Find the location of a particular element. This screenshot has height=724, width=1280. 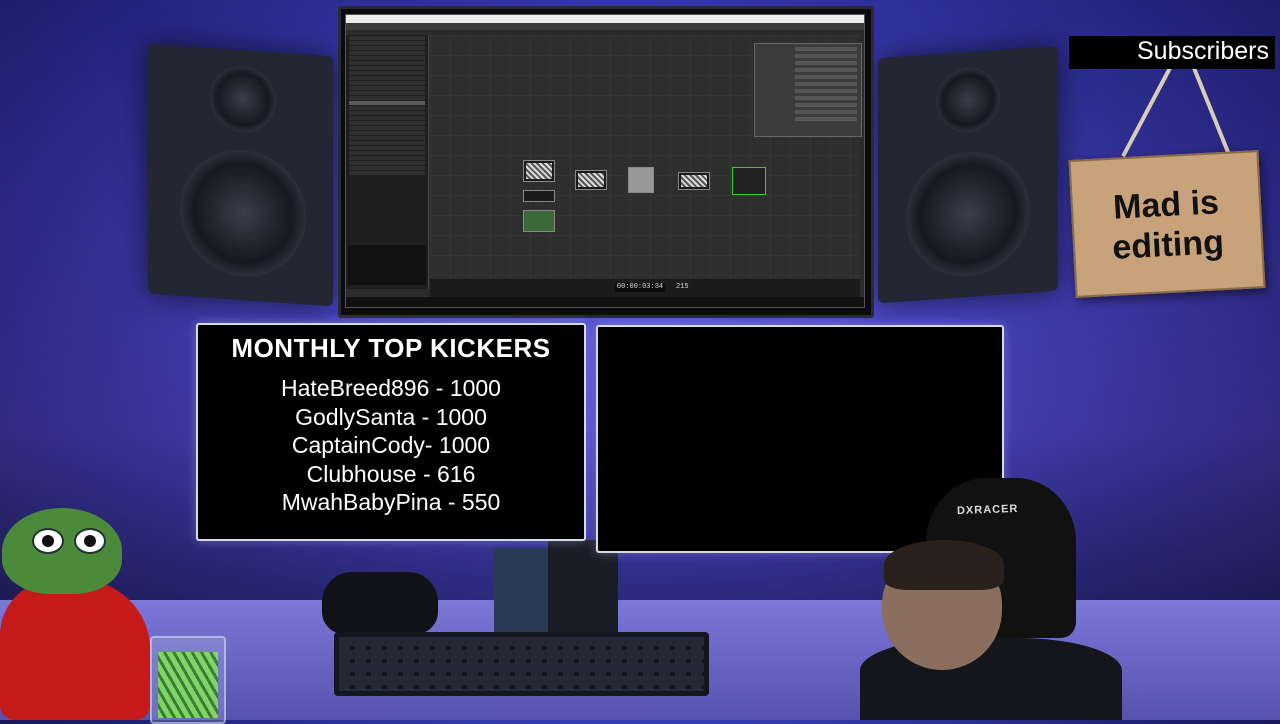

timeline-bar: 00:00:03:34 215 is located at coordinates (645, 288).